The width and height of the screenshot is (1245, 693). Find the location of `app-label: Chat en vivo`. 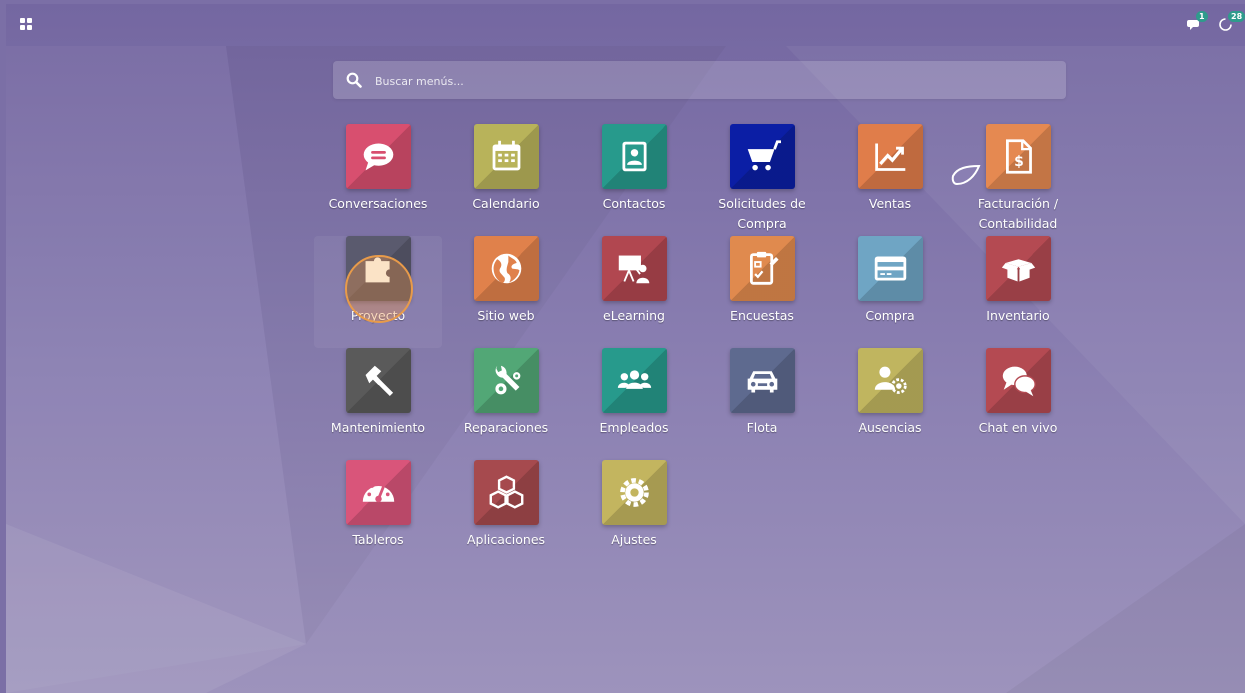

app-label: Chat en vivo is located at coordinates (1018, 427).